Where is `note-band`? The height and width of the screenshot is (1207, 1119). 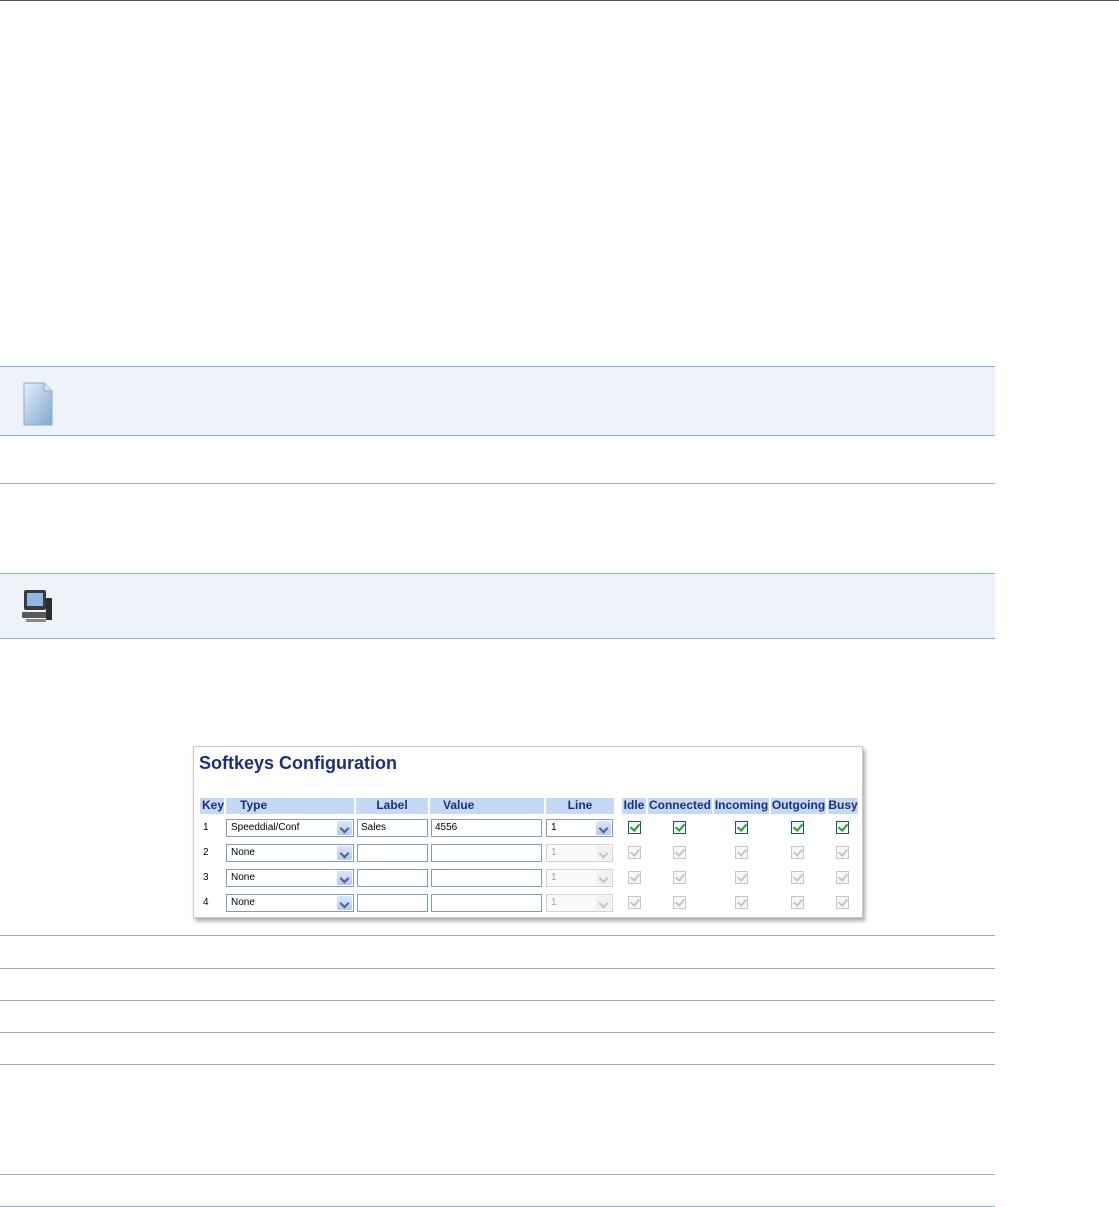 note-band is located at coordinates (497, 401).